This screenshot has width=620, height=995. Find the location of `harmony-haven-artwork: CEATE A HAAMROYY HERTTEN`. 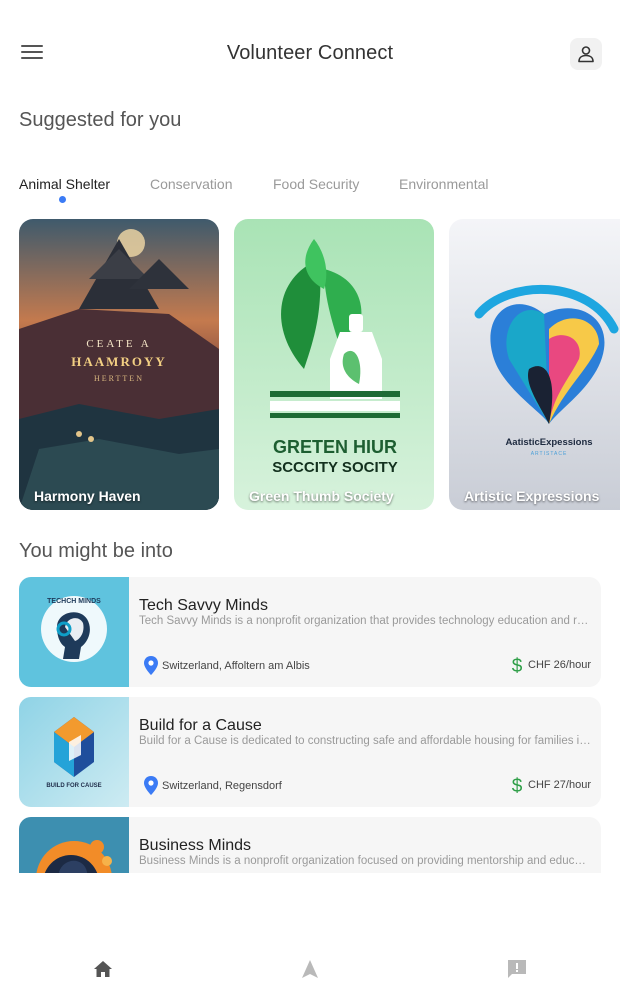

harmony-haven-artwork: CEATE A HAAMROYY HERTTEN is located at coordinates (119, 364).